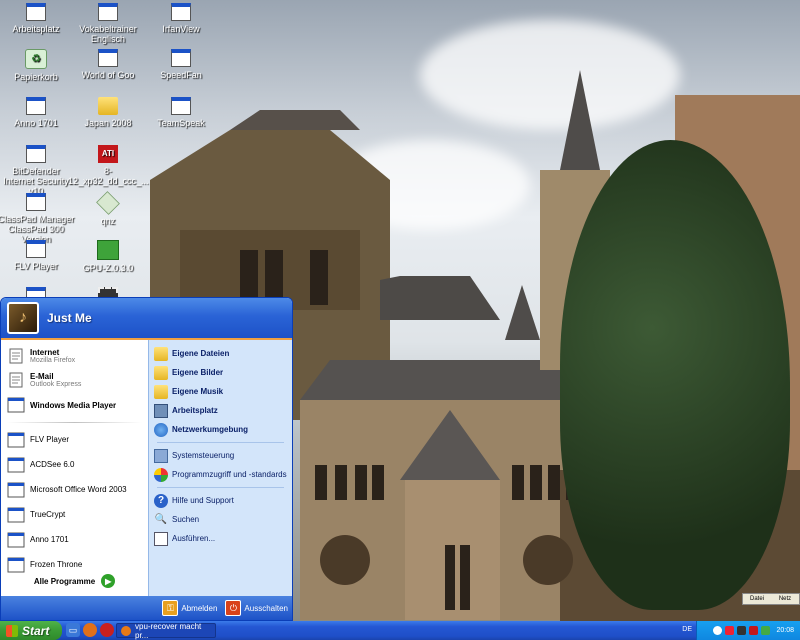 The width and height of the screenshot is (800, 640). Describe the element at coordinates (74, 464) in the screenshot. I see `recent-acdsee: ACDSee 6.0` at that location.